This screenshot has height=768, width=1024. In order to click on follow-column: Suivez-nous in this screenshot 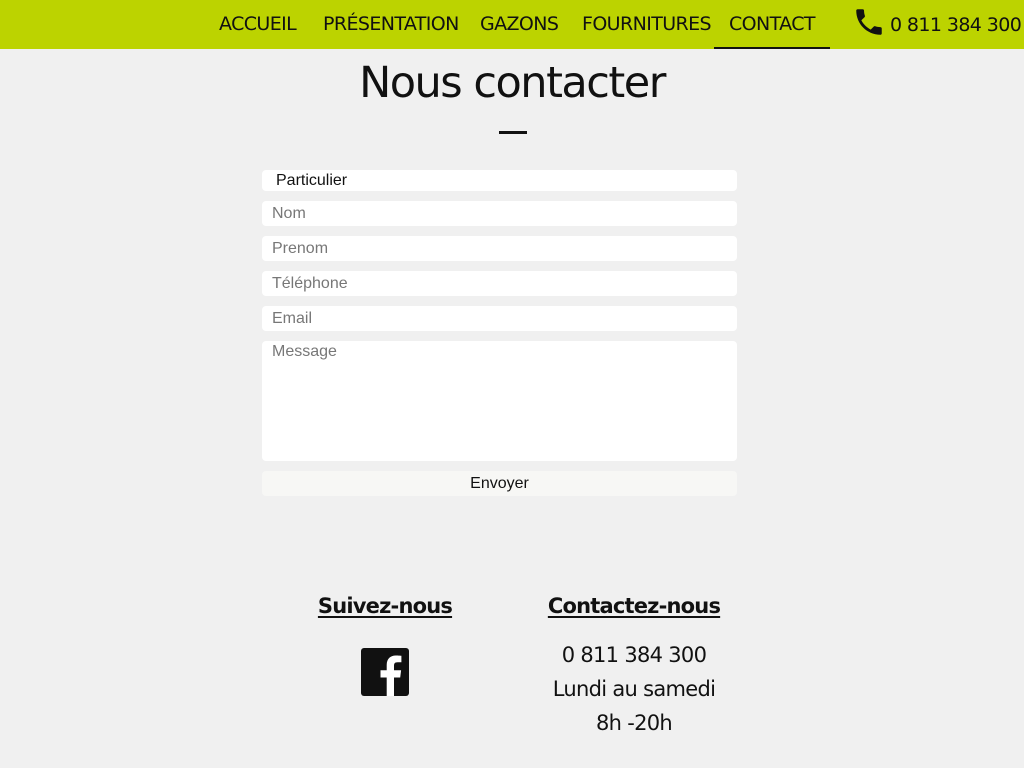, I will do `click(385, 606)`.